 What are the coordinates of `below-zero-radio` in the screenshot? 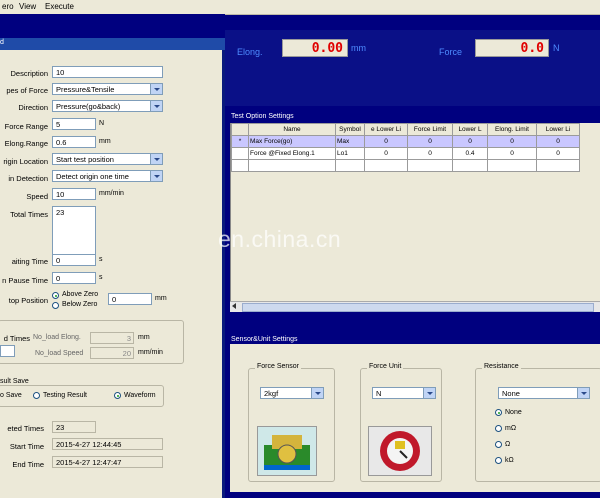 It's located at (55, 305).